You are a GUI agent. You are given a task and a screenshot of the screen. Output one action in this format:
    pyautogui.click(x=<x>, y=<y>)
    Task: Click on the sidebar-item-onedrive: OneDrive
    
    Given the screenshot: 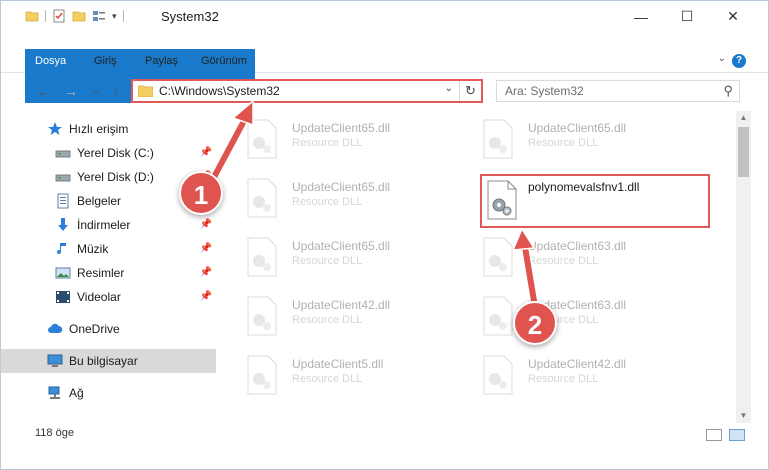 What is the action you would take?
    pyautogui.click(x=108, y=329)
    